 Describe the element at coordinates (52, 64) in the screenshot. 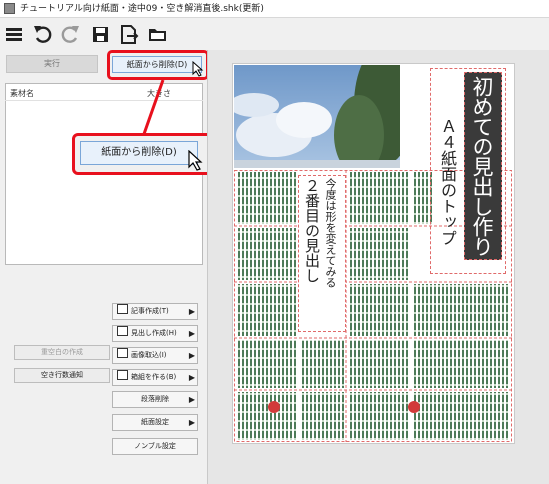

I see `execute-button: 実行` at that location.